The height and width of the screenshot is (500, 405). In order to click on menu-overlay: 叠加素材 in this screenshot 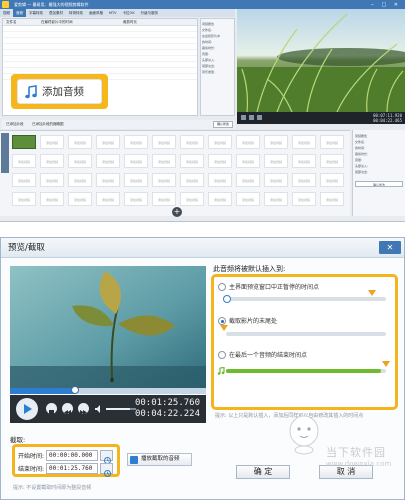, I will do `click(56, 13)`.